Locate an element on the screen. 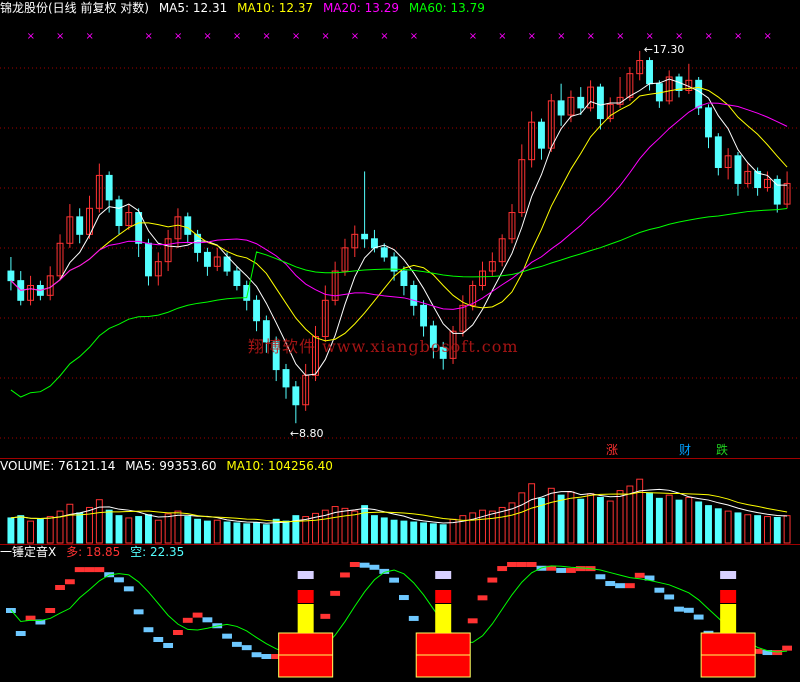  volume-ma10-line is located at coordinates (399, 507).